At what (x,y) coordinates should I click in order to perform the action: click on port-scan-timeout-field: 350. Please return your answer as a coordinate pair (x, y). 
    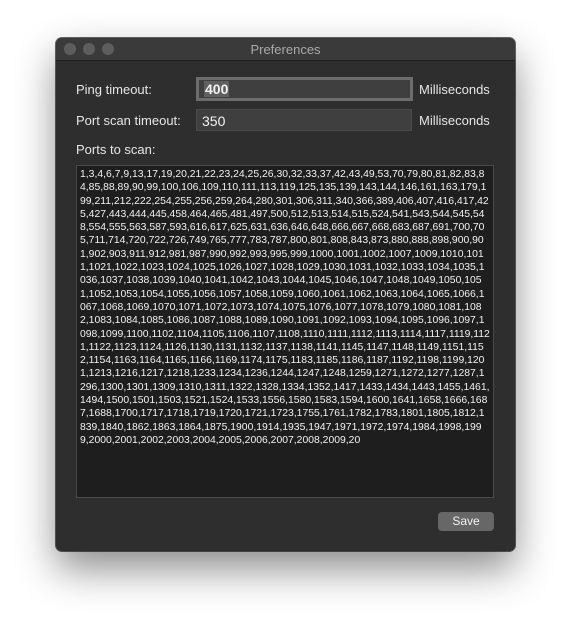
    Looking at the image, I should click on (304, 120).